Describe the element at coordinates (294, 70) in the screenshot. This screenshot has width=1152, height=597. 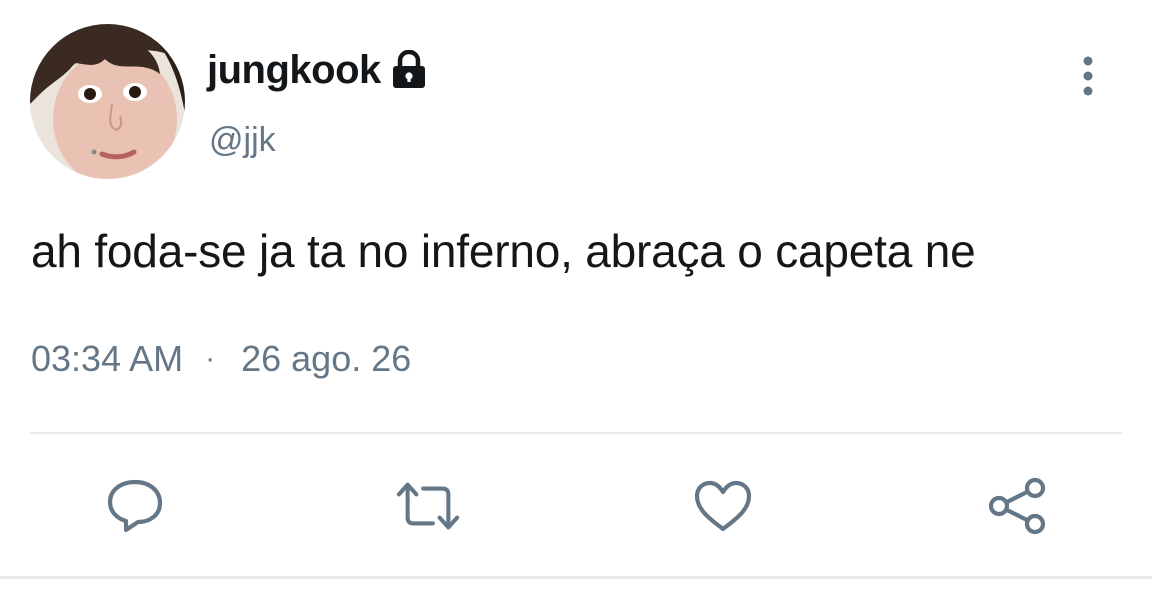
I see `display-name: jungkook` at that location.